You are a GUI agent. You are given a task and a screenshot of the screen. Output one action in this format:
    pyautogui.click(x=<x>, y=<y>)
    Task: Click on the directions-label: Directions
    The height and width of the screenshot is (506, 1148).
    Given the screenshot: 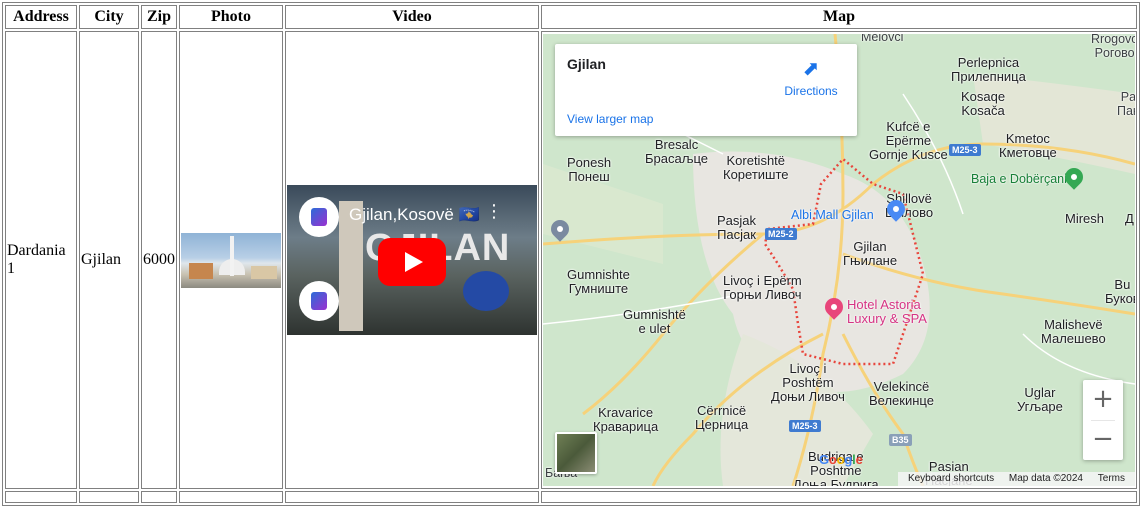 What is the action you would take?
    pyautogui.click(x=811, y=91)
    